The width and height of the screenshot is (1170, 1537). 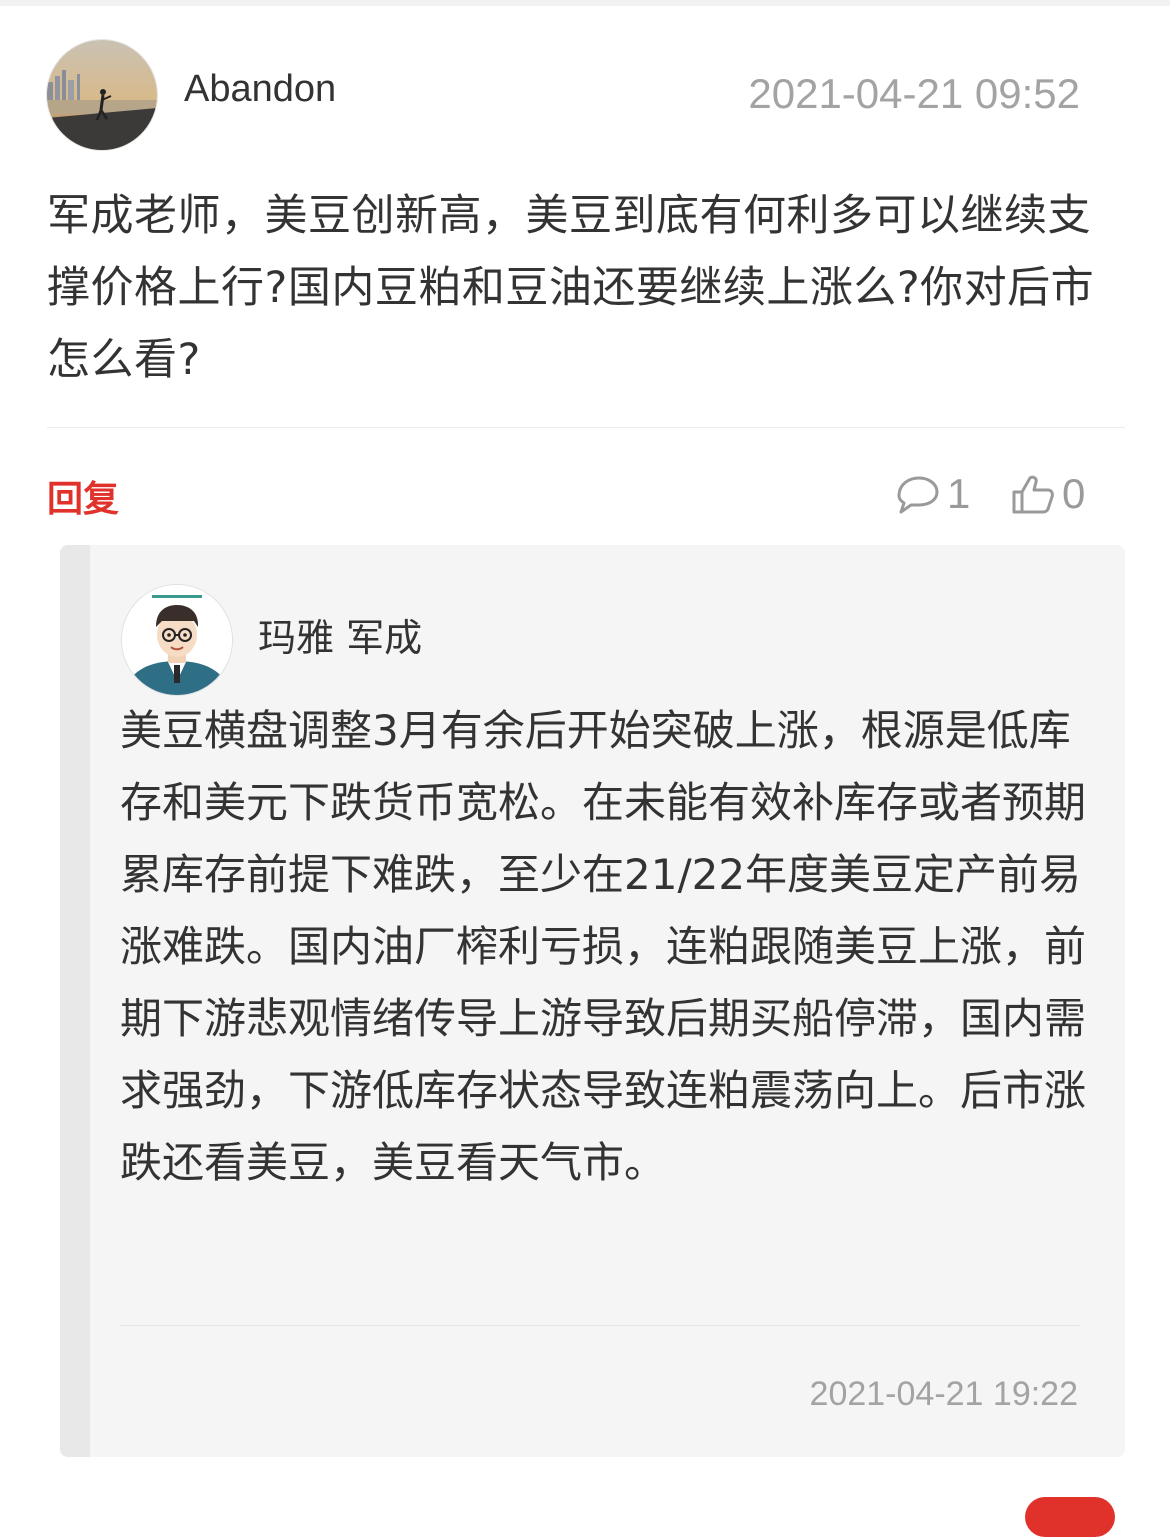 I want to click on reply-timestamp: 2021-04-21 19:22, so click(x=943, y=1394).